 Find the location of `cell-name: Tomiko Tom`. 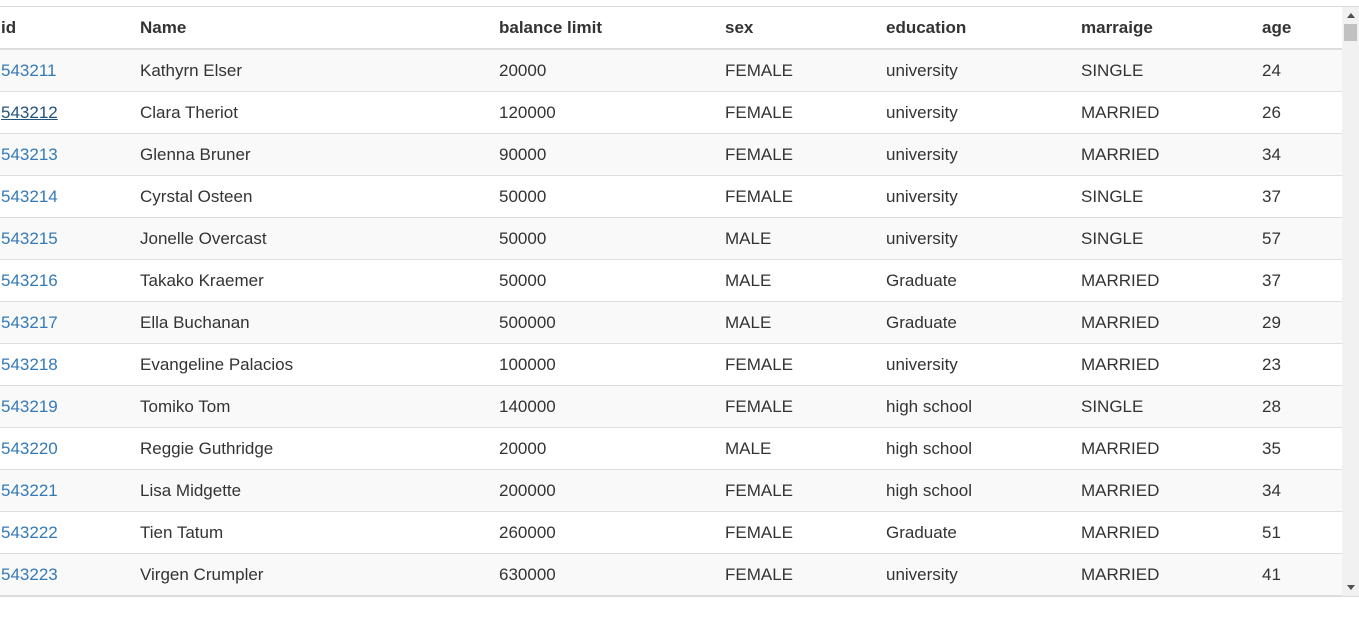

cell-name: Tomiko Tom is located at coordinates (319, 406).